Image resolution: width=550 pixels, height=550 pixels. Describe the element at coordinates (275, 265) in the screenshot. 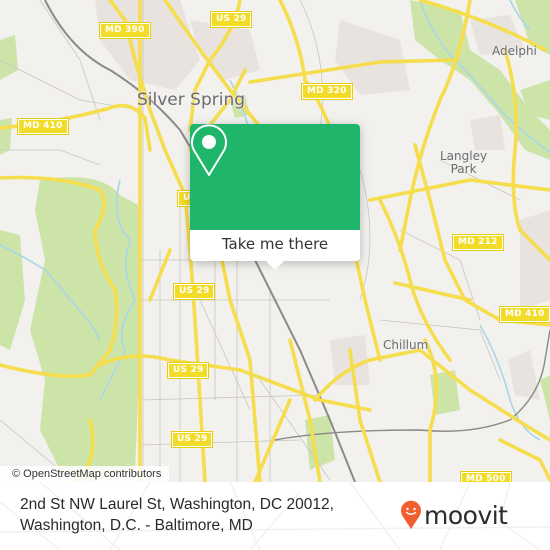

I see `popup-pointer` at that location.